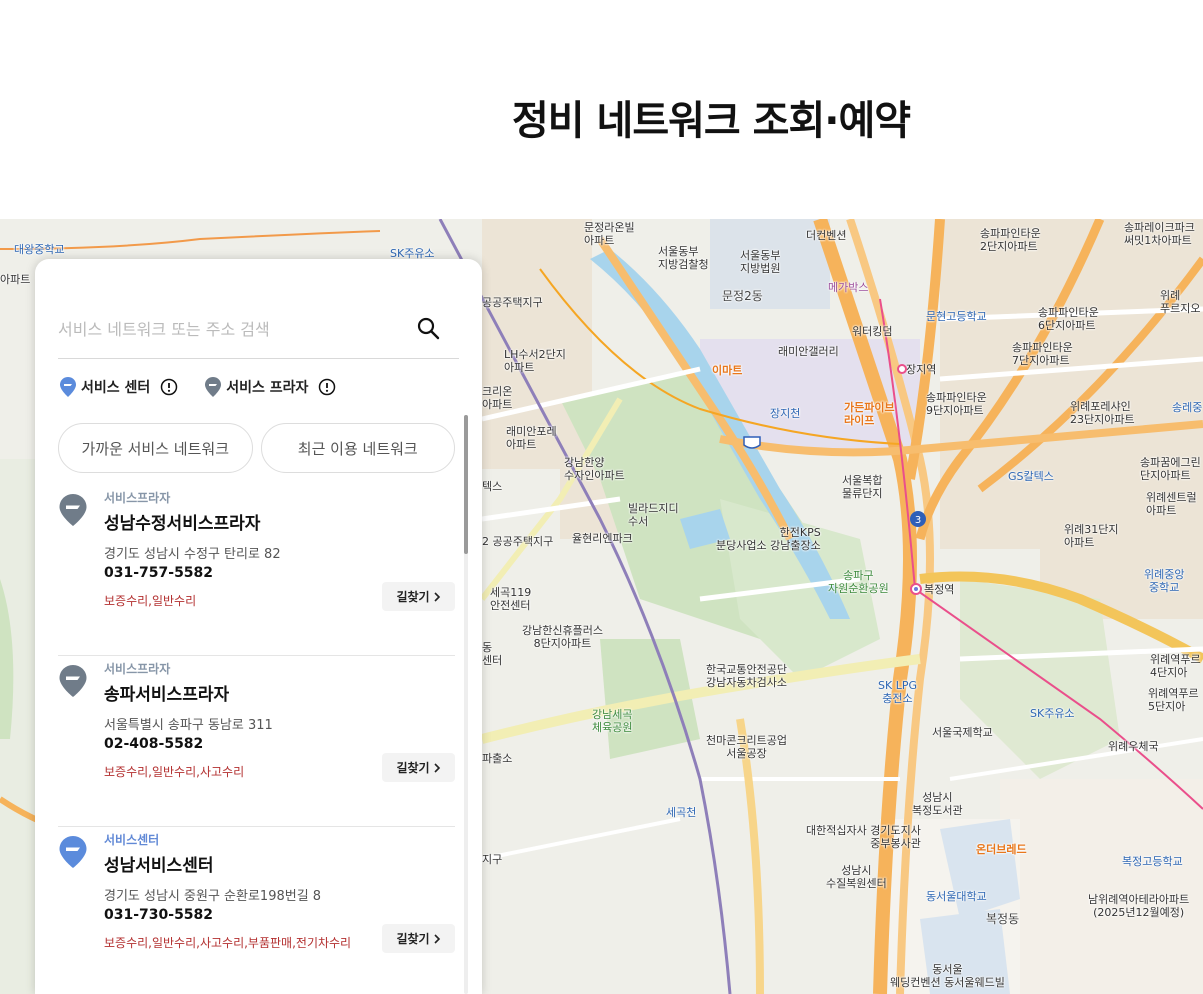 The height and width of the screenshot is (994, 1203). What do you see at coordinates (1164, 581) in the screenshot?
I see `map-label: 위례중앙 중학교` at bounding box center [1164, 581].